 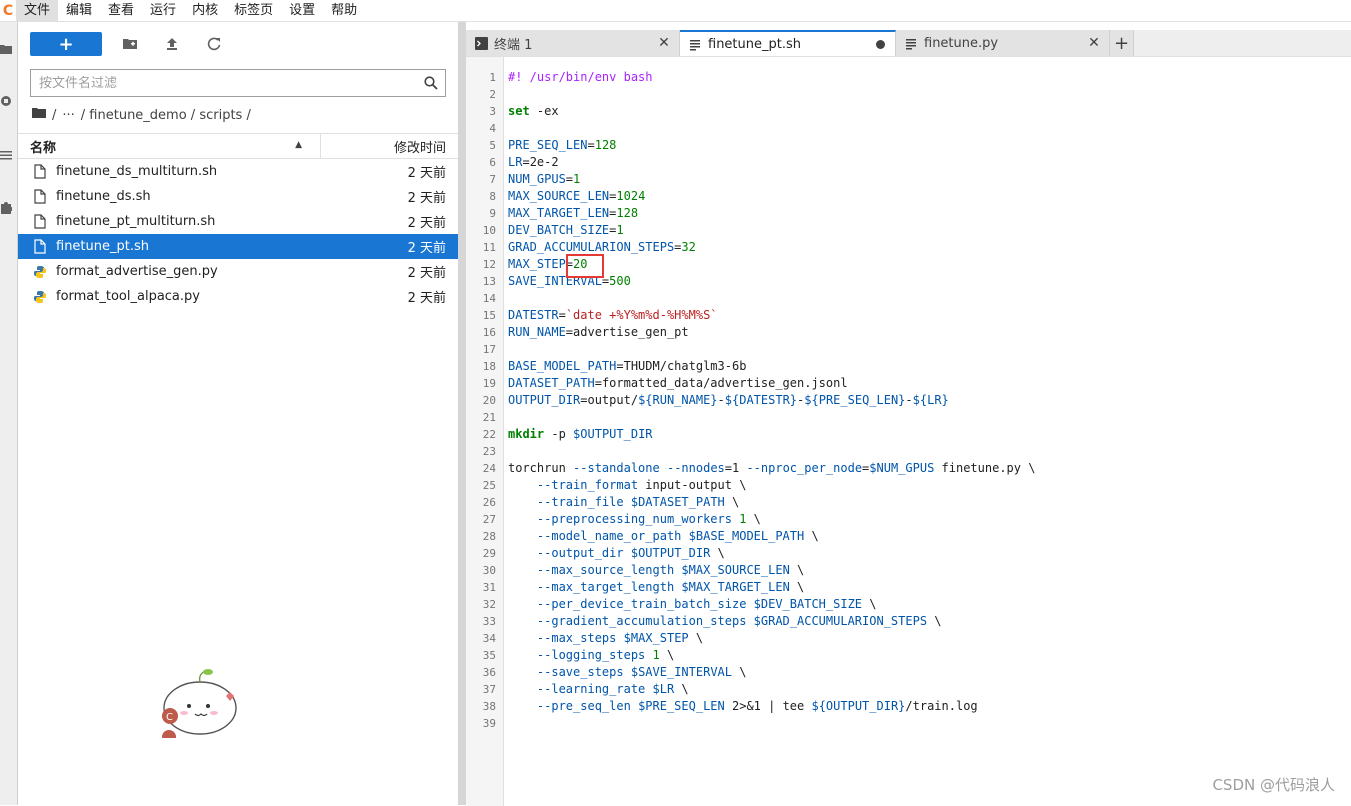 What do you see at coordinates (771, 689) in the screenshot?
I see `code-line: --learning_rate $LR \` at bounding box center [771, 689].